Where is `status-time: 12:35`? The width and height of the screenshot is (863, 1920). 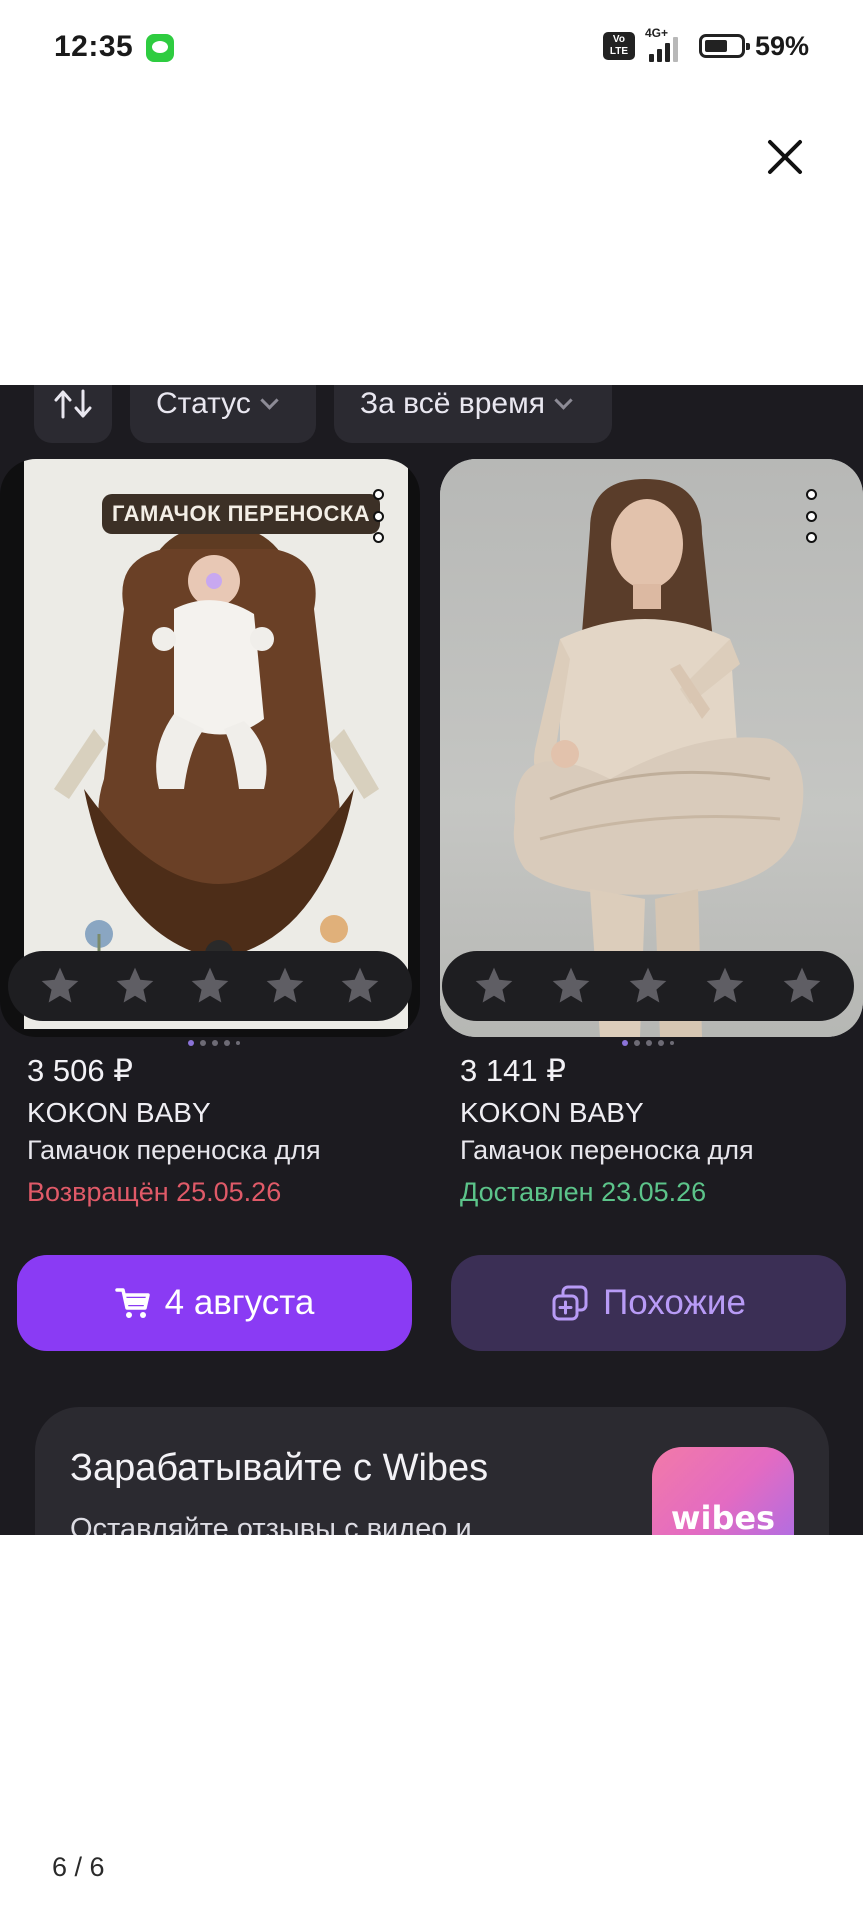 status-time: 12:35 is located at coordinates (94, 46).